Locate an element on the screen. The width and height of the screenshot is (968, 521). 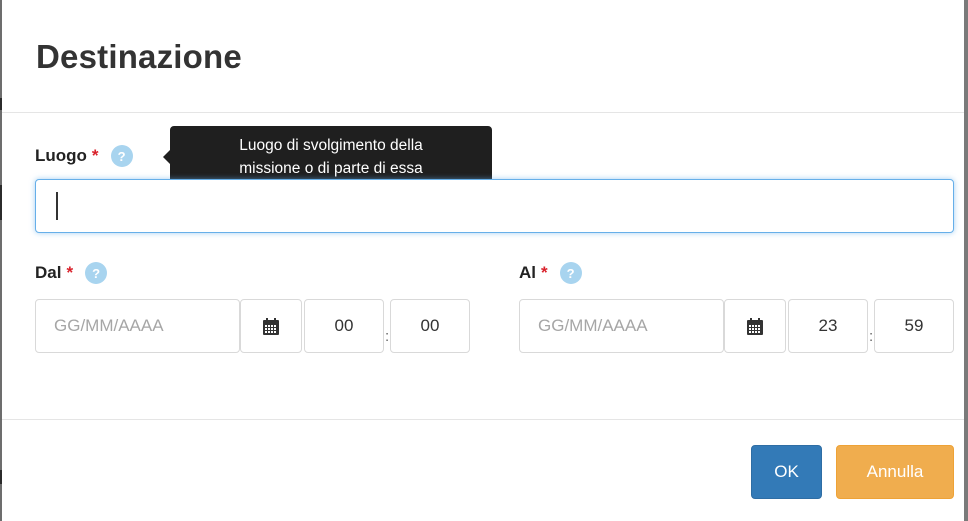
dal-label-row: Dal * ? is located at coordinates (71, 273).